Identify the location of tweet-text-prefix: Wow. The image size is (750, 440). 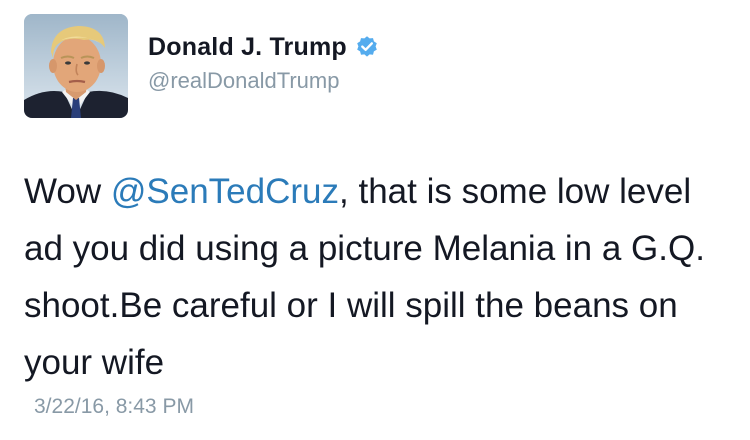
(67, 191).